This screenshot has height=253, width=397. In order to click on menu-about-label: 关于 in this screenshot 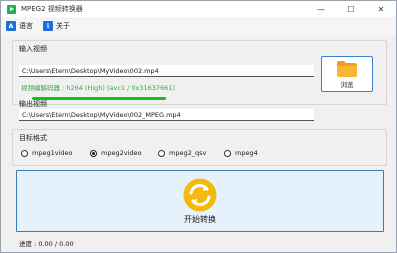, I will do `click(63, 26)`.